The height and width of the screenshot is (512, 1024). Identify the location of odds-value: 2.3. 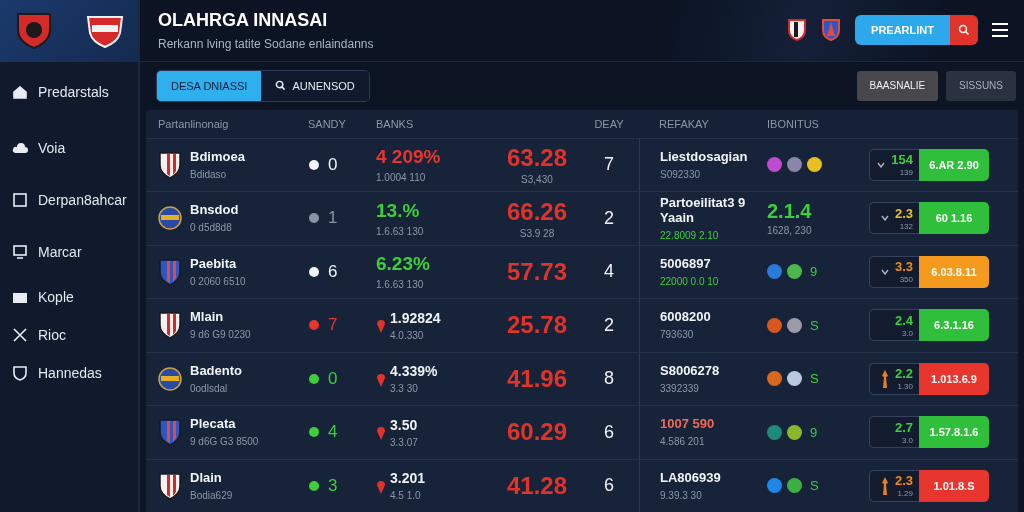
(903, 213).